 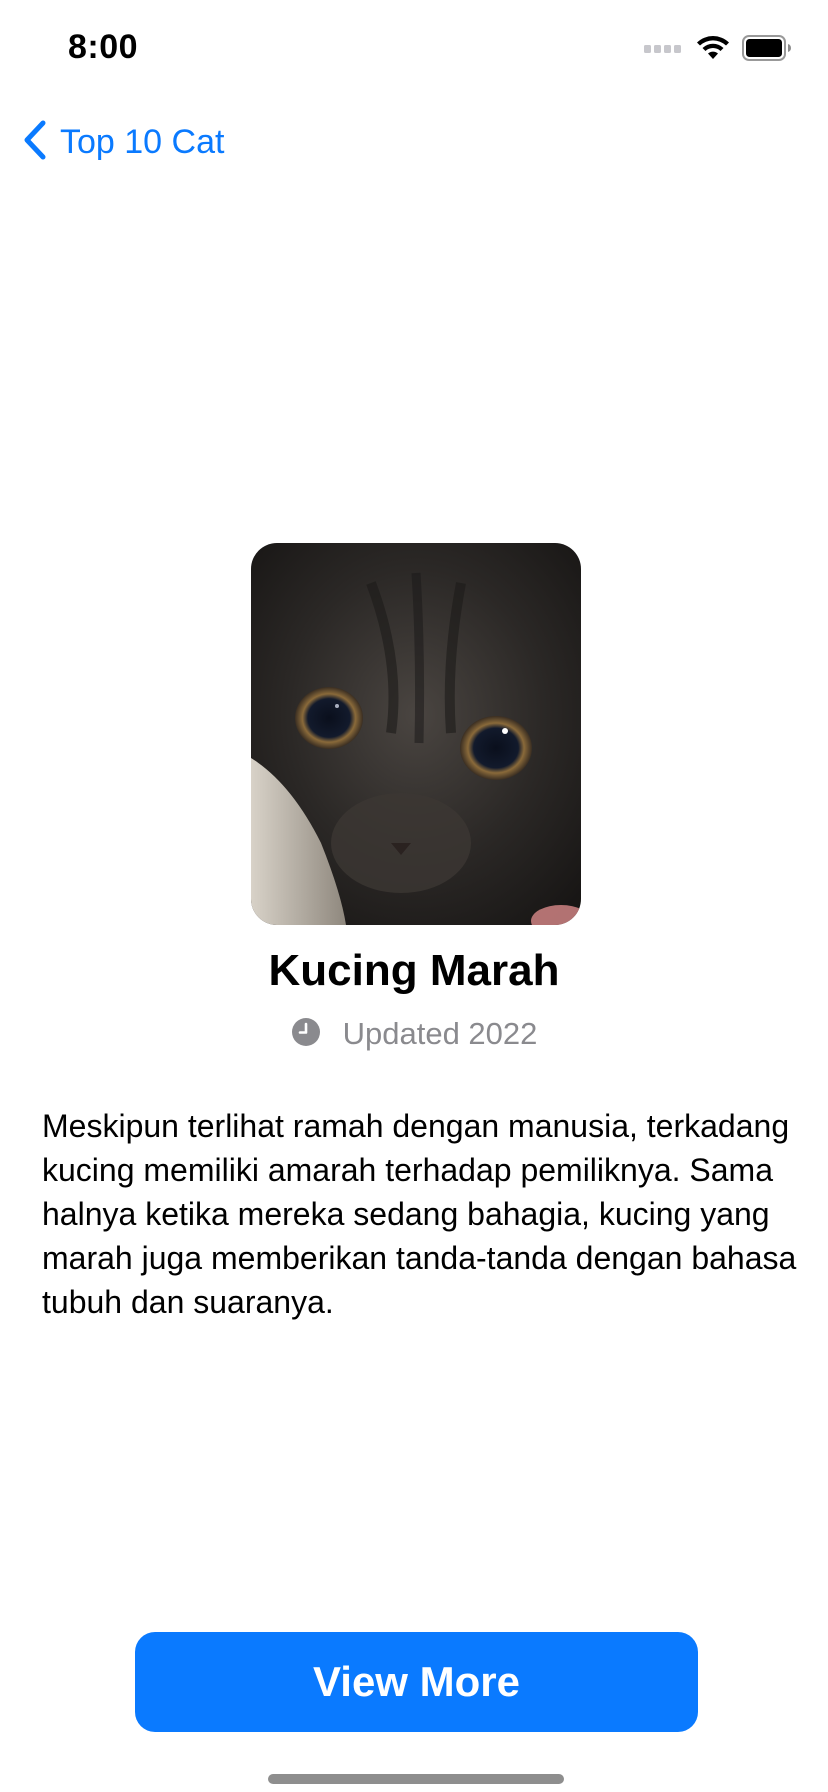 I want to click on cat-title: Kucing Marah, so click(x=414, y=970).